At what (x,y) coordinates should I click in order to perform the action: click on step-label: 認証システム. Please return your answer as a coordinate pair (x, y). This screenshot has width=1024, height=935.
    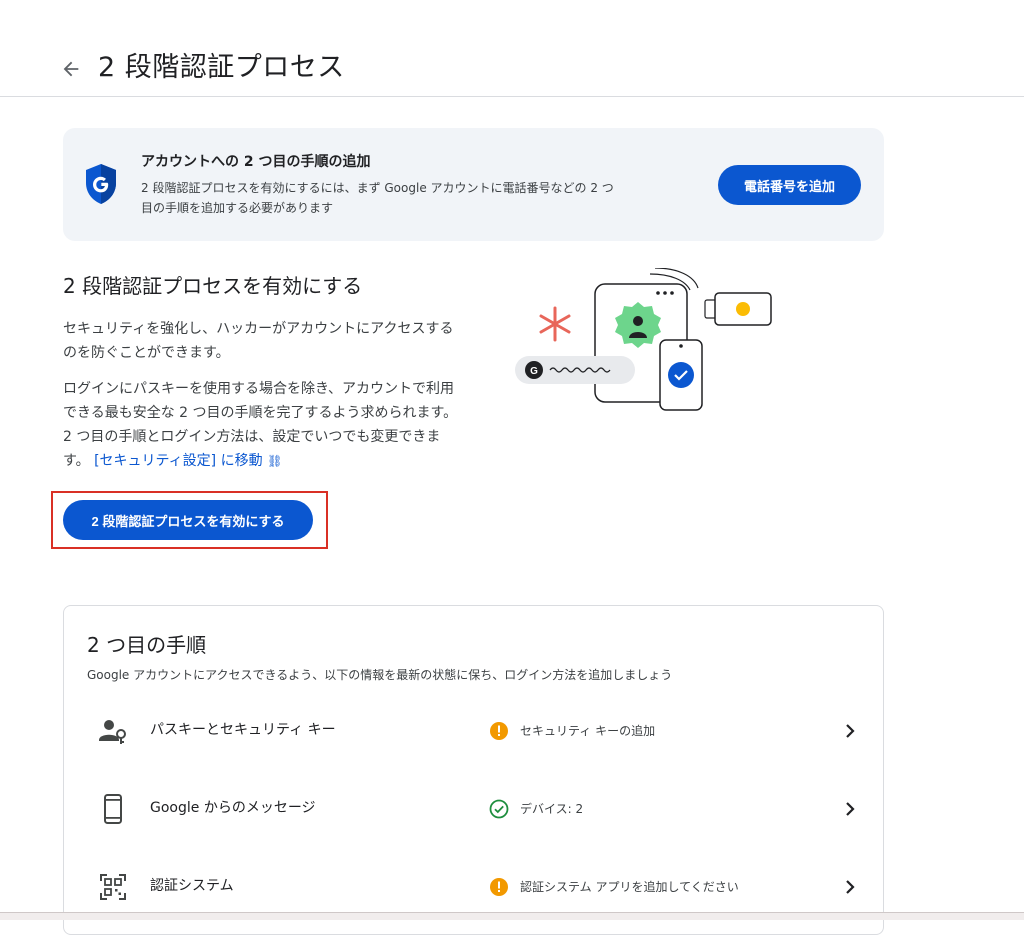
    Looking at the image, I should click on (192, 886).